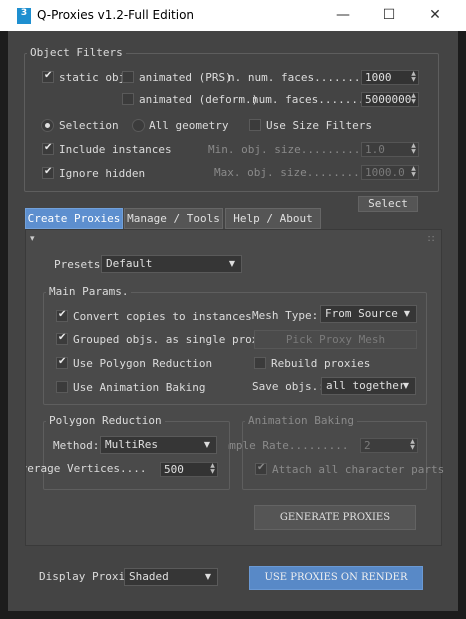 Image resolution: width=466 pixels, height=619 pixels. What do you see at coordinates (173, 218) in the screenshot?
I see `tab-manage-tools: Manage / Tools` at bounding box center [173, 218].